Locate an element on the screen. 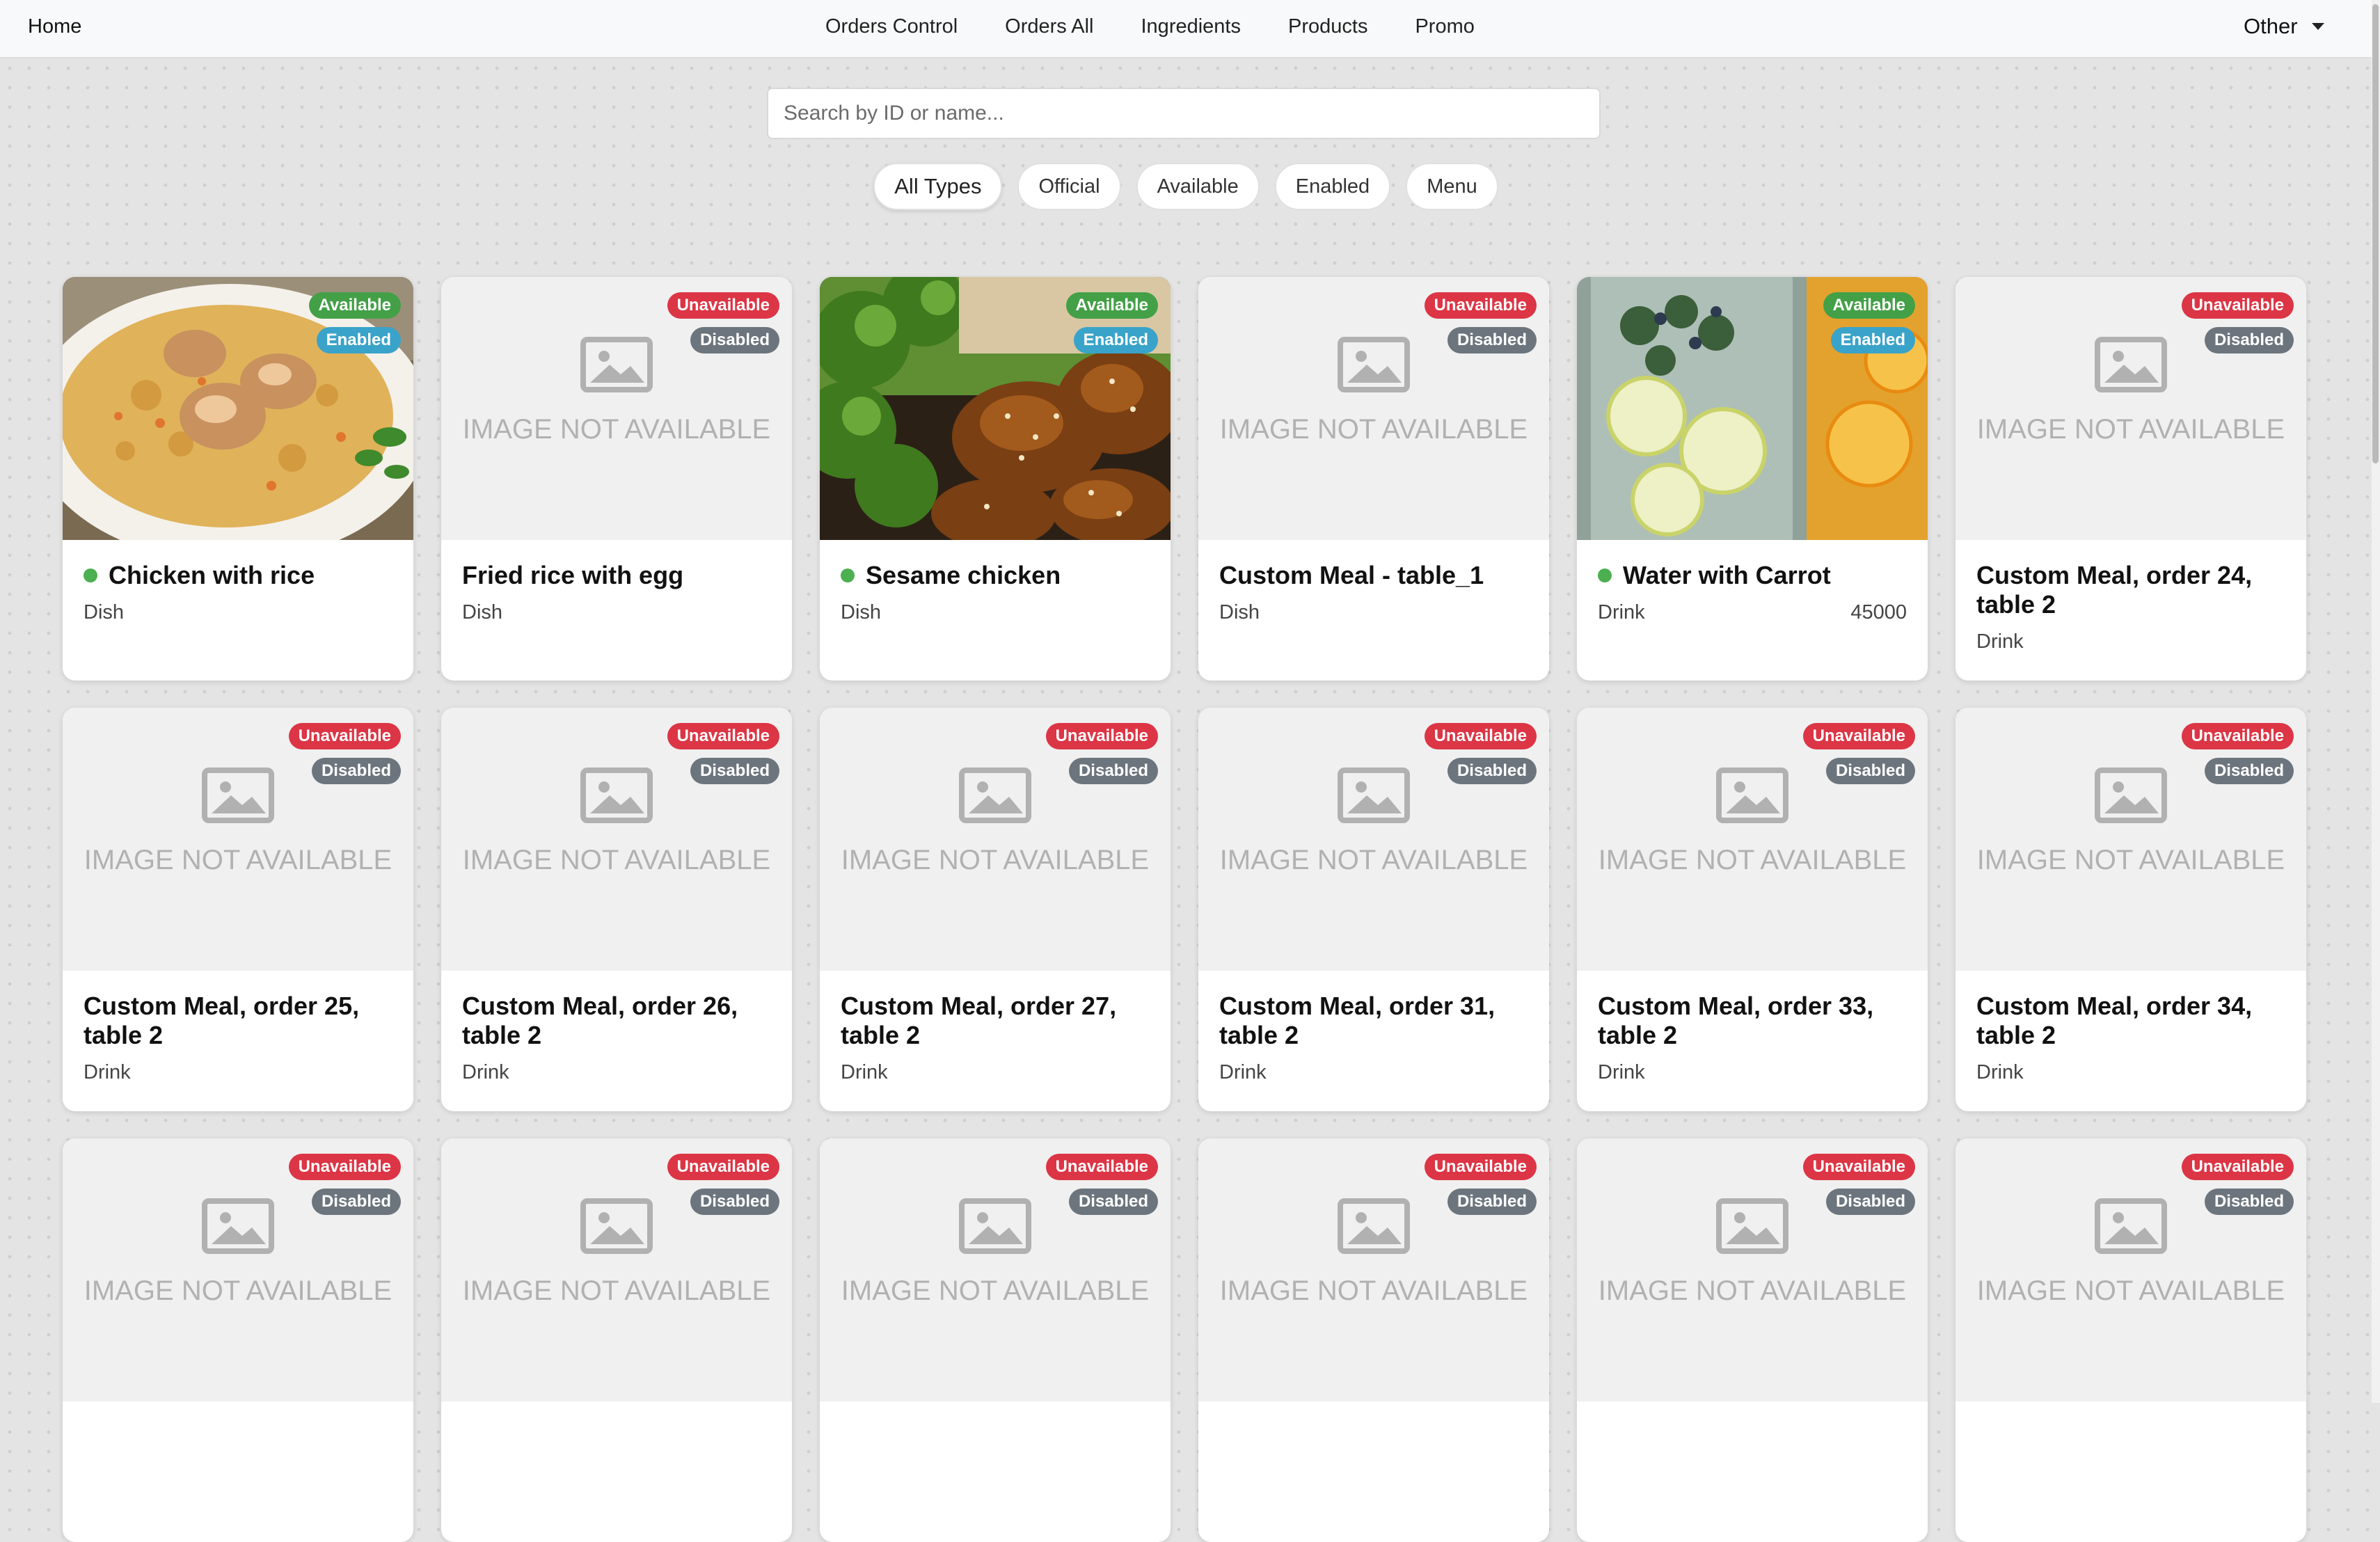 This screenshot has height=1542, width=2380. filter-official: Official is located at coordinates (1069, 186).